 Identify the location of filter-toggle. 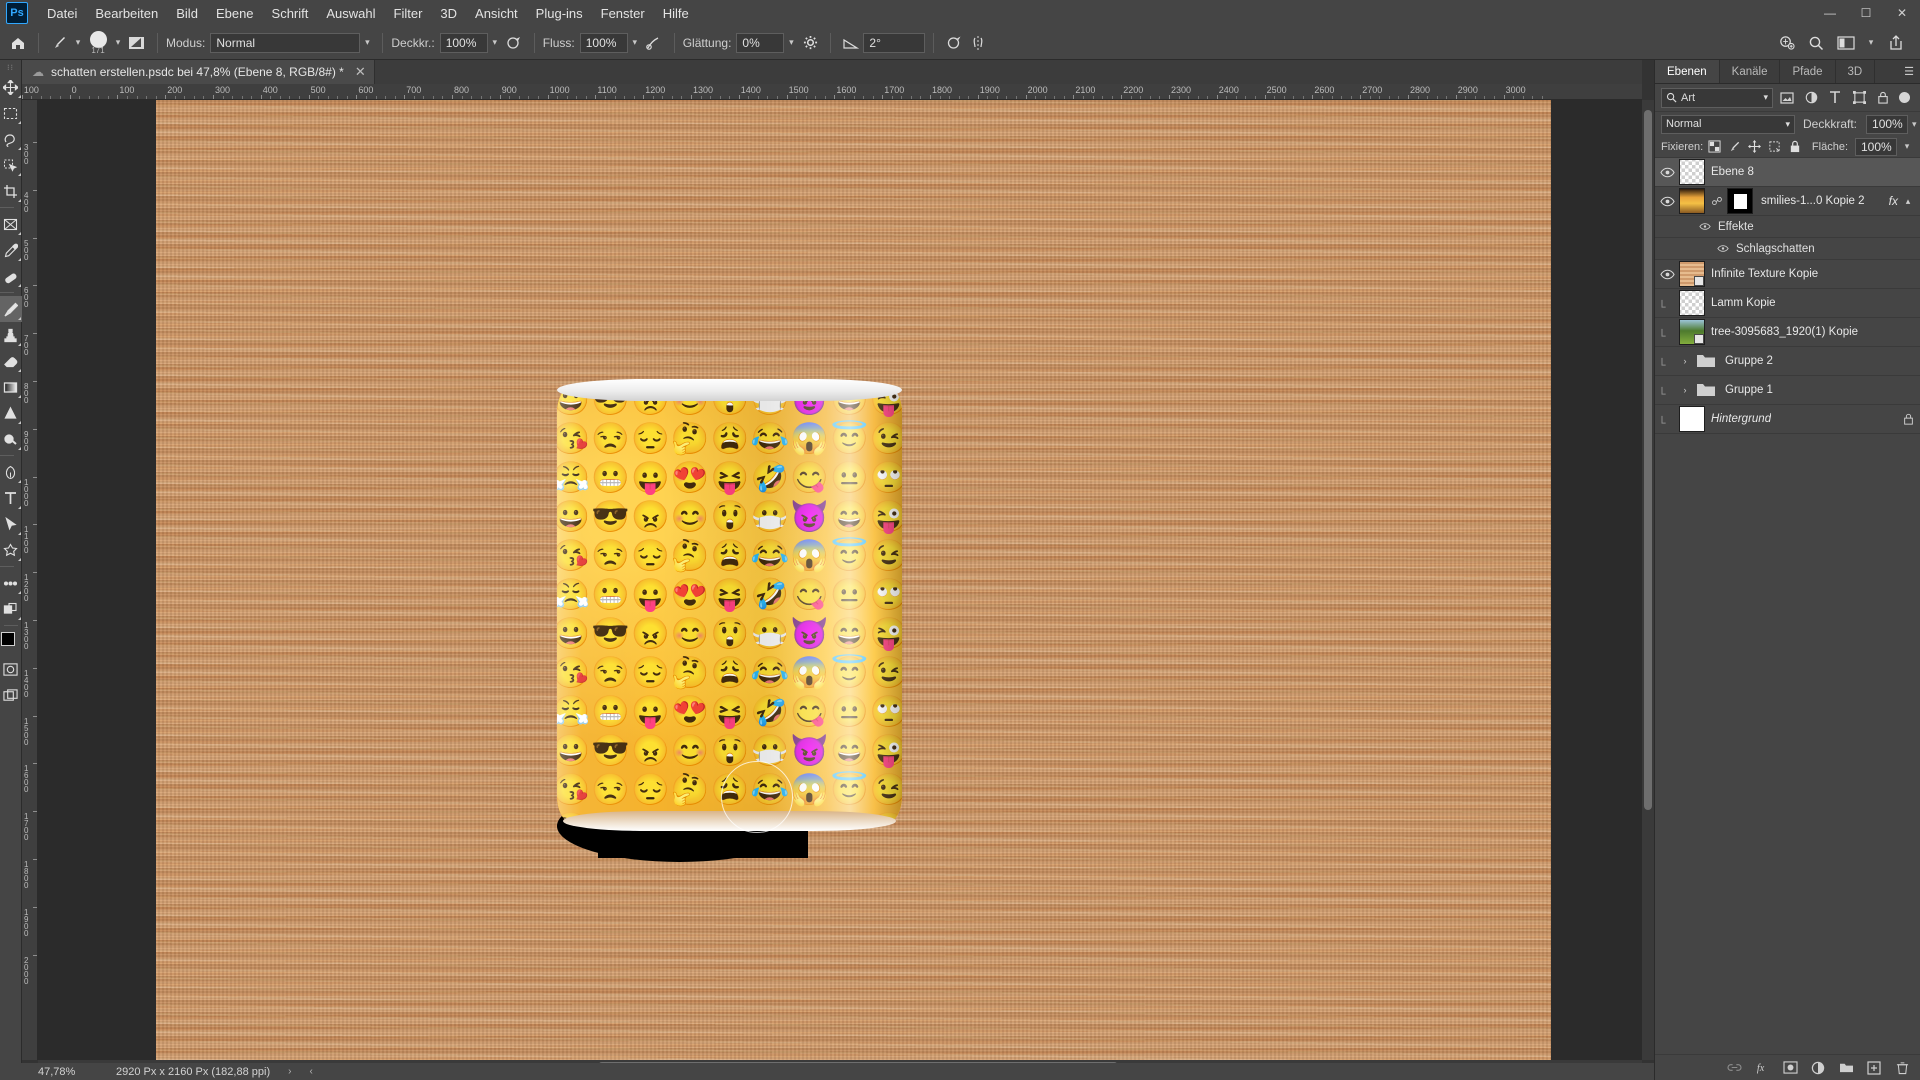
(1904, 97).